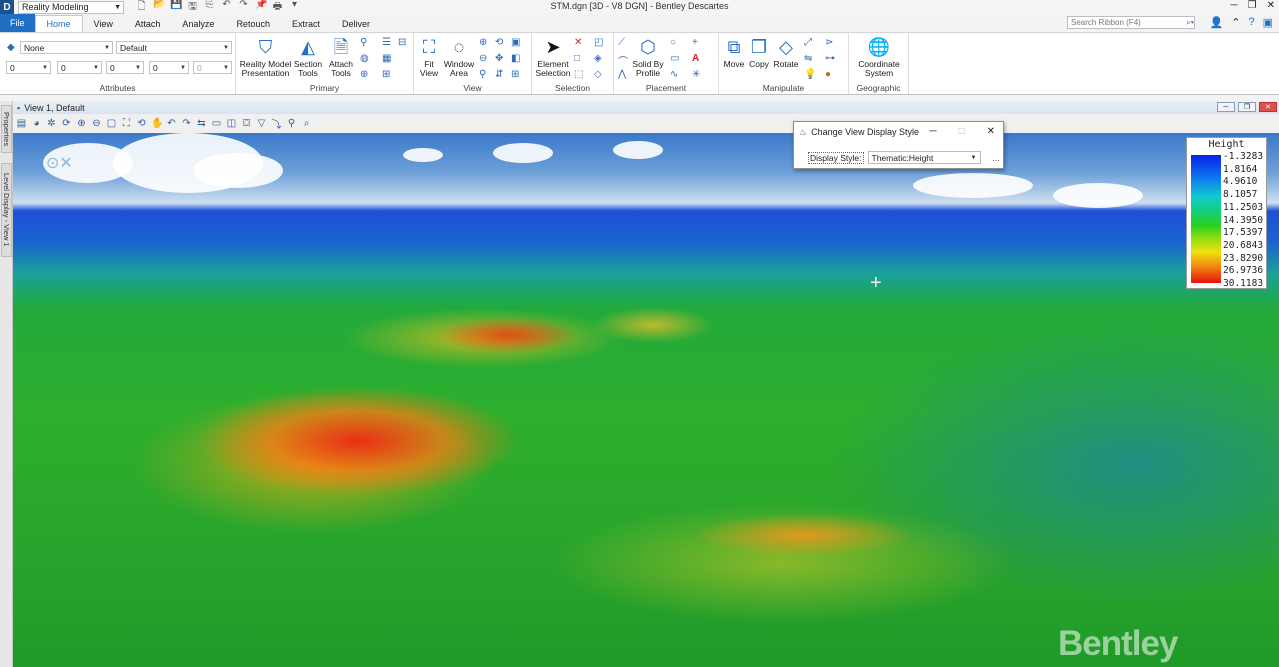  What do you see at coordinates (786, 52) in the screenshot?
I see `rotate-button: ◇ Rotate` at bounding box center [786, 52].